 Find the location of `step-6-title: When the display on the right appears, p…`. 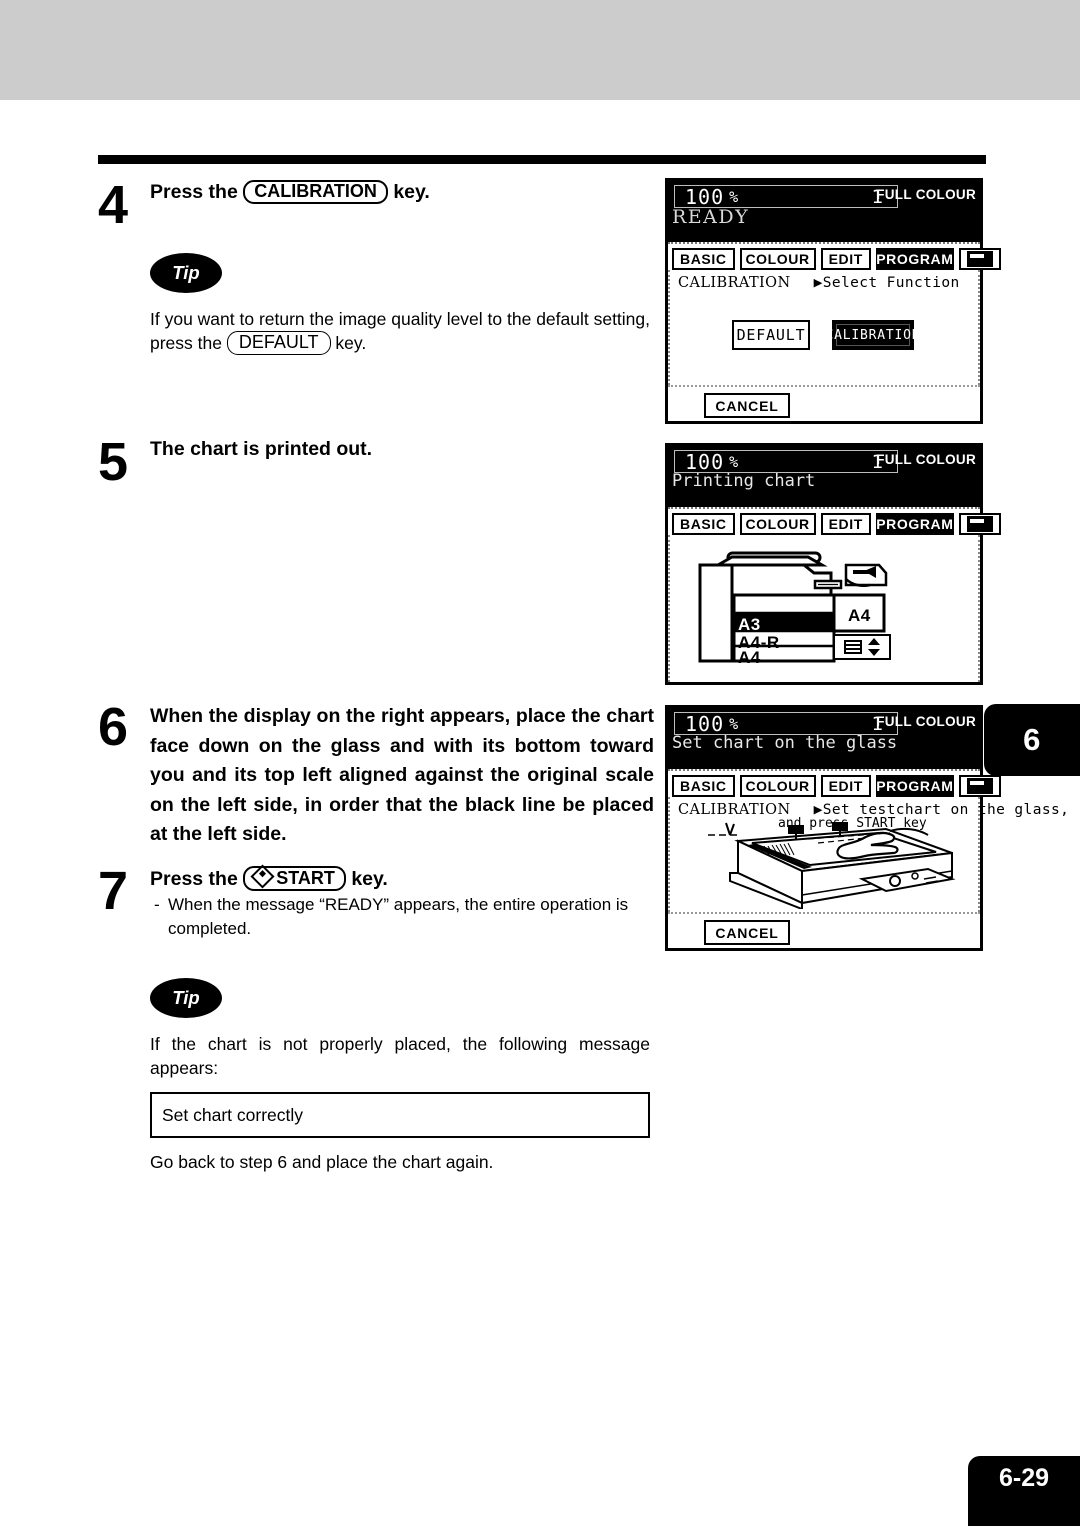

step-6-title: When the display on the right appears, p… is located at coordinates (402, 775).